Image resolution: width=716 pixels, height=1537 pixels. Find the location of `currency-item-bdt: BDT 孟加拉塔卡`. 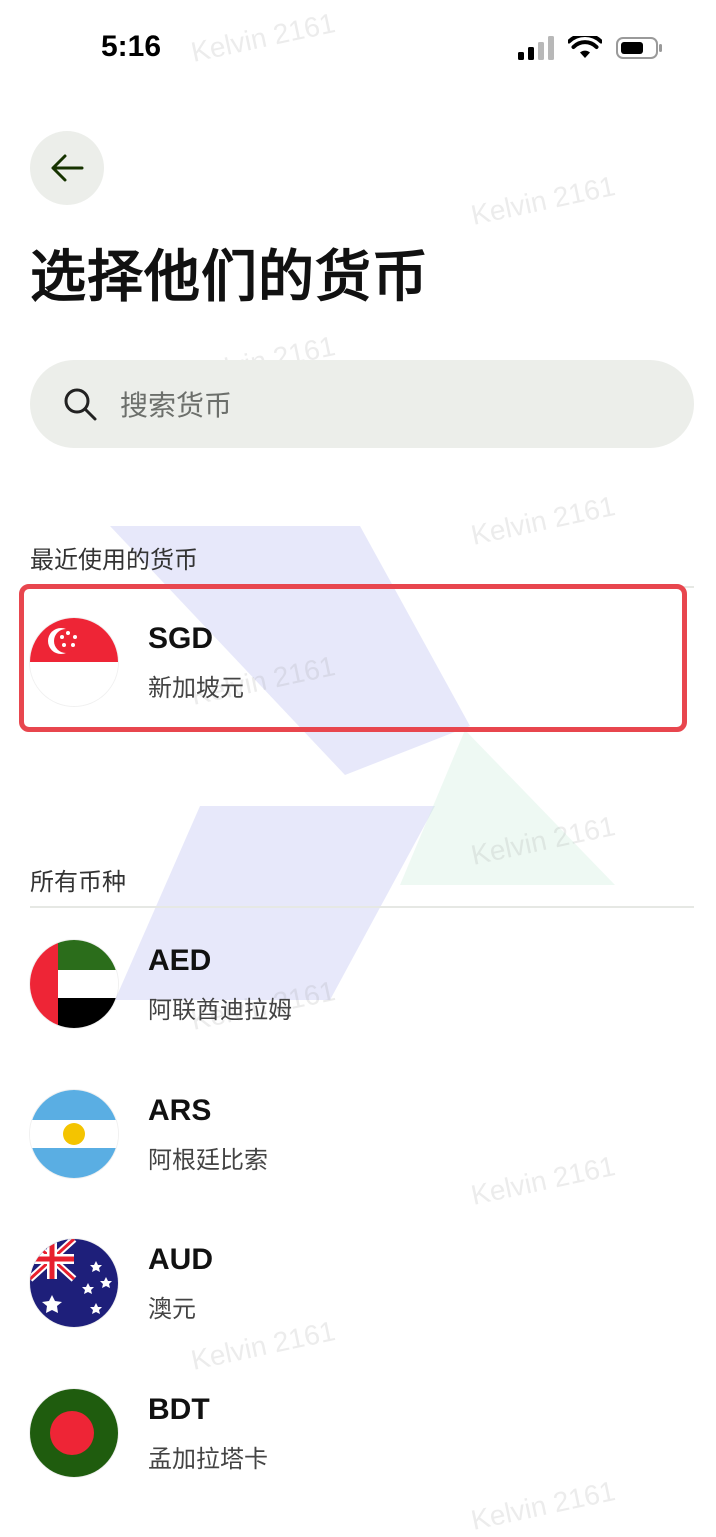

currency-item-bdt: BDT 孟加拉塔卡 is located at coordinates (358, 1454).